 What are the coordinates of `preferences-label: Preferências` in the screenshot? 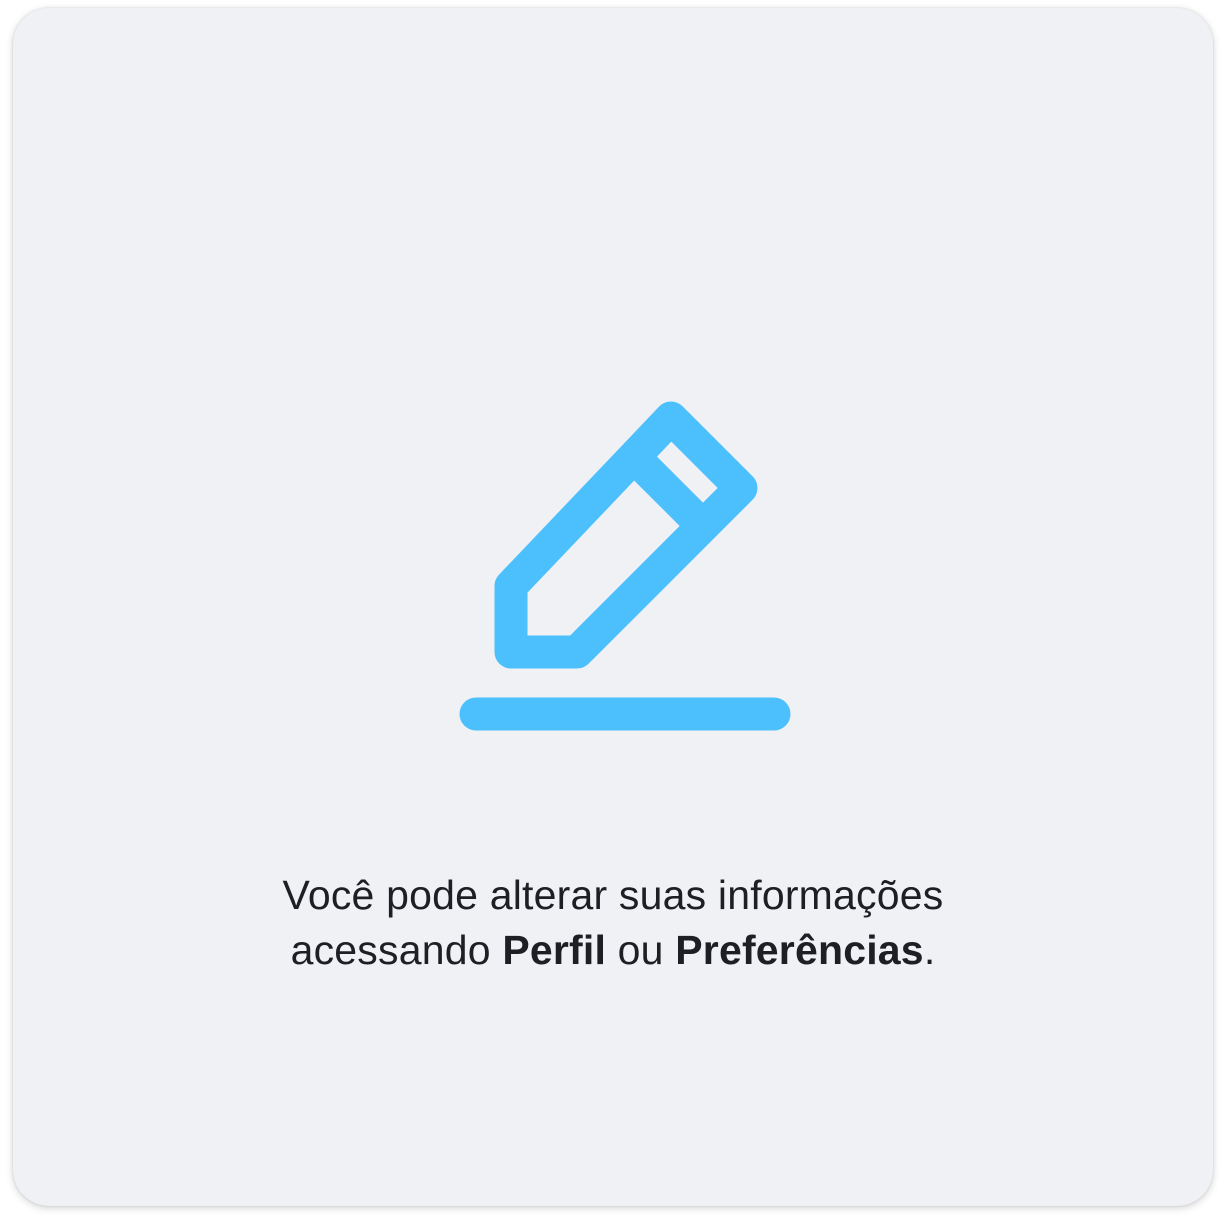 It's located at (799, 950).